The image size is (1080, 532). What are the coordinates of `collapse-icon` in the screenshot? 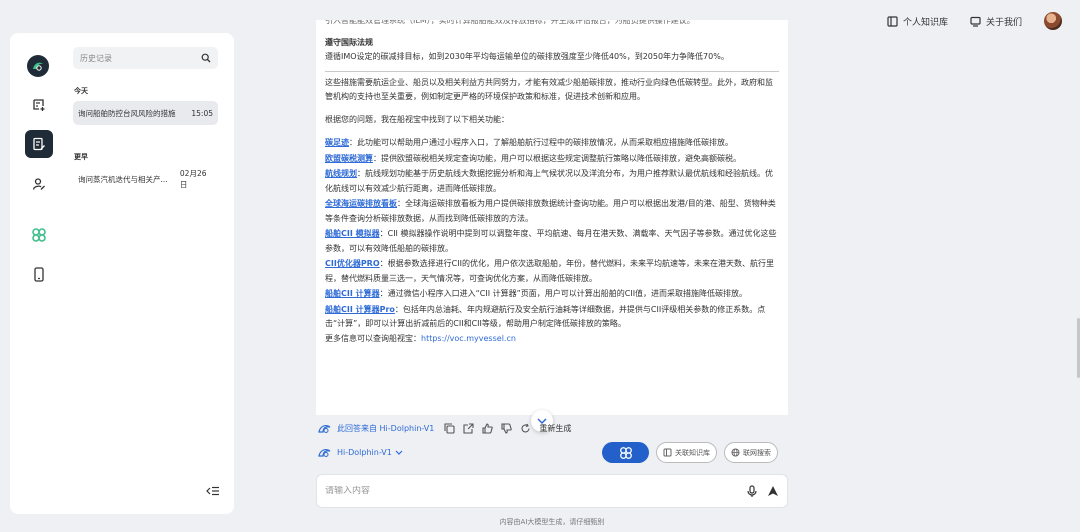 It's located at (212, 491).